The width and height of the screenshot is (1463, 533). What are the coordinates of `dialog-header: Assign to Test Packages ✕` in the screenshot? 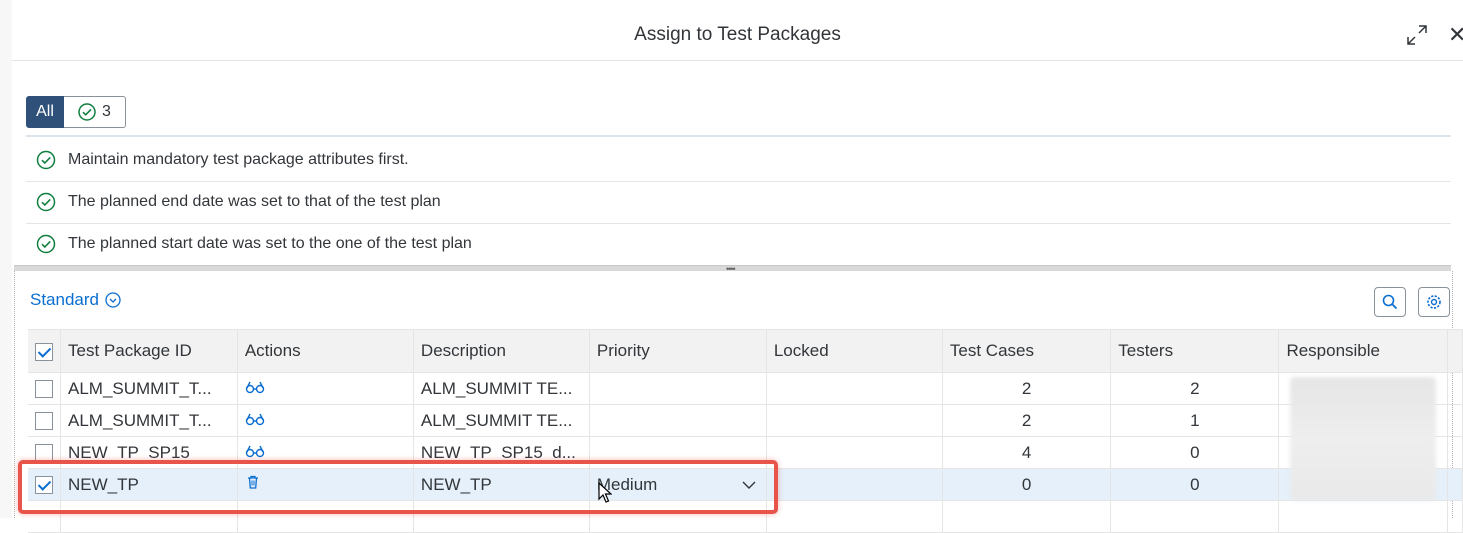 It's located at (737, 36).